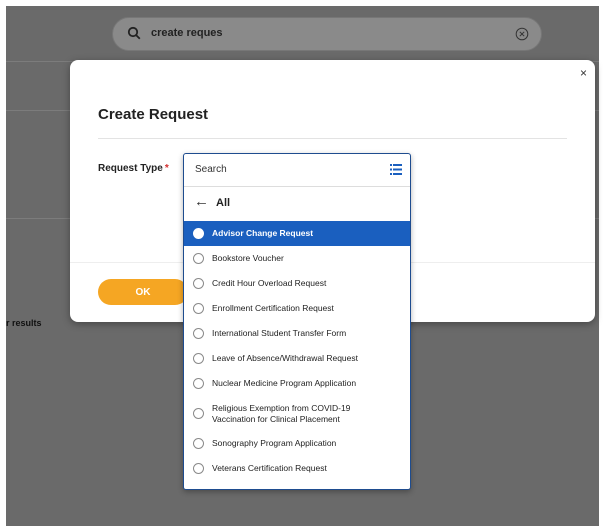 The width and height of the screenshot is (603, 531). I want to click on clear-search-icon, so click(522, 34).